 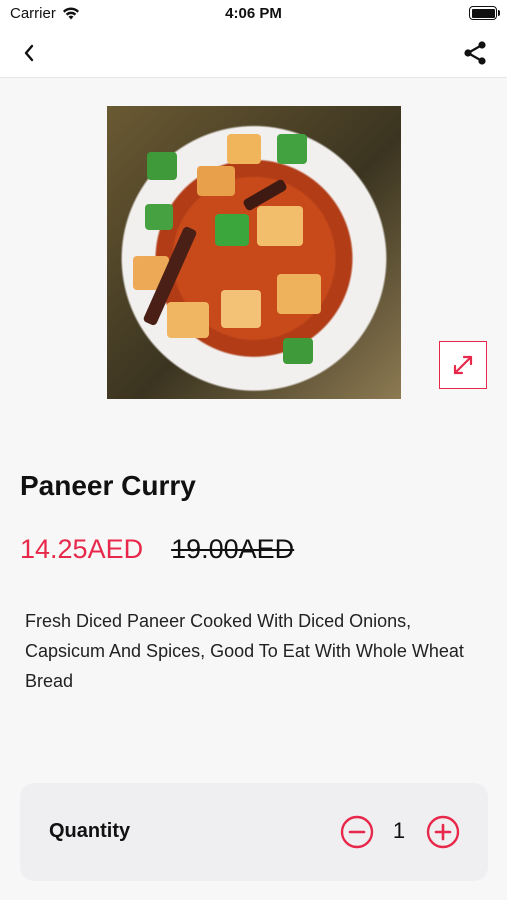 I want to click on expand-icon, so click(x=463, y=365).